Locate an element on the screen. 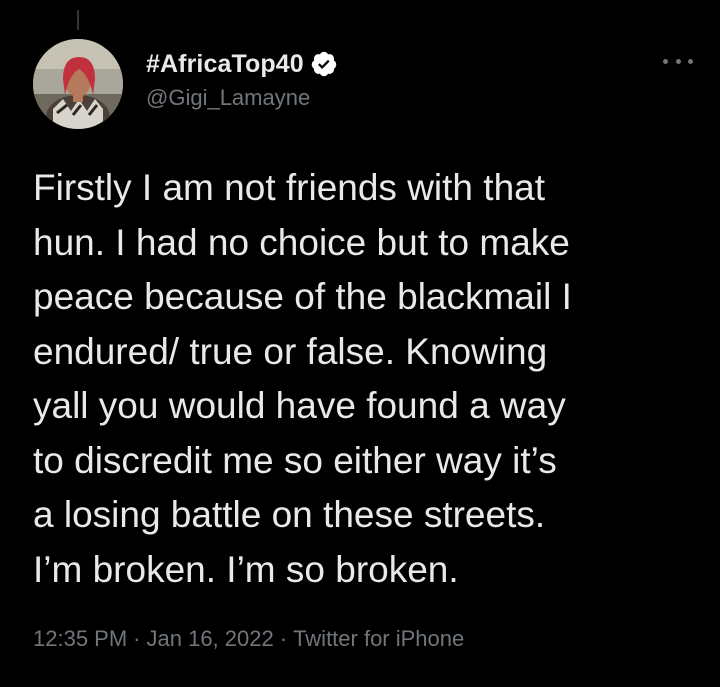 The width and height of the screenshot is (720, 687). tweet-time: 12:35 PM is located at coordinates (80, 638).